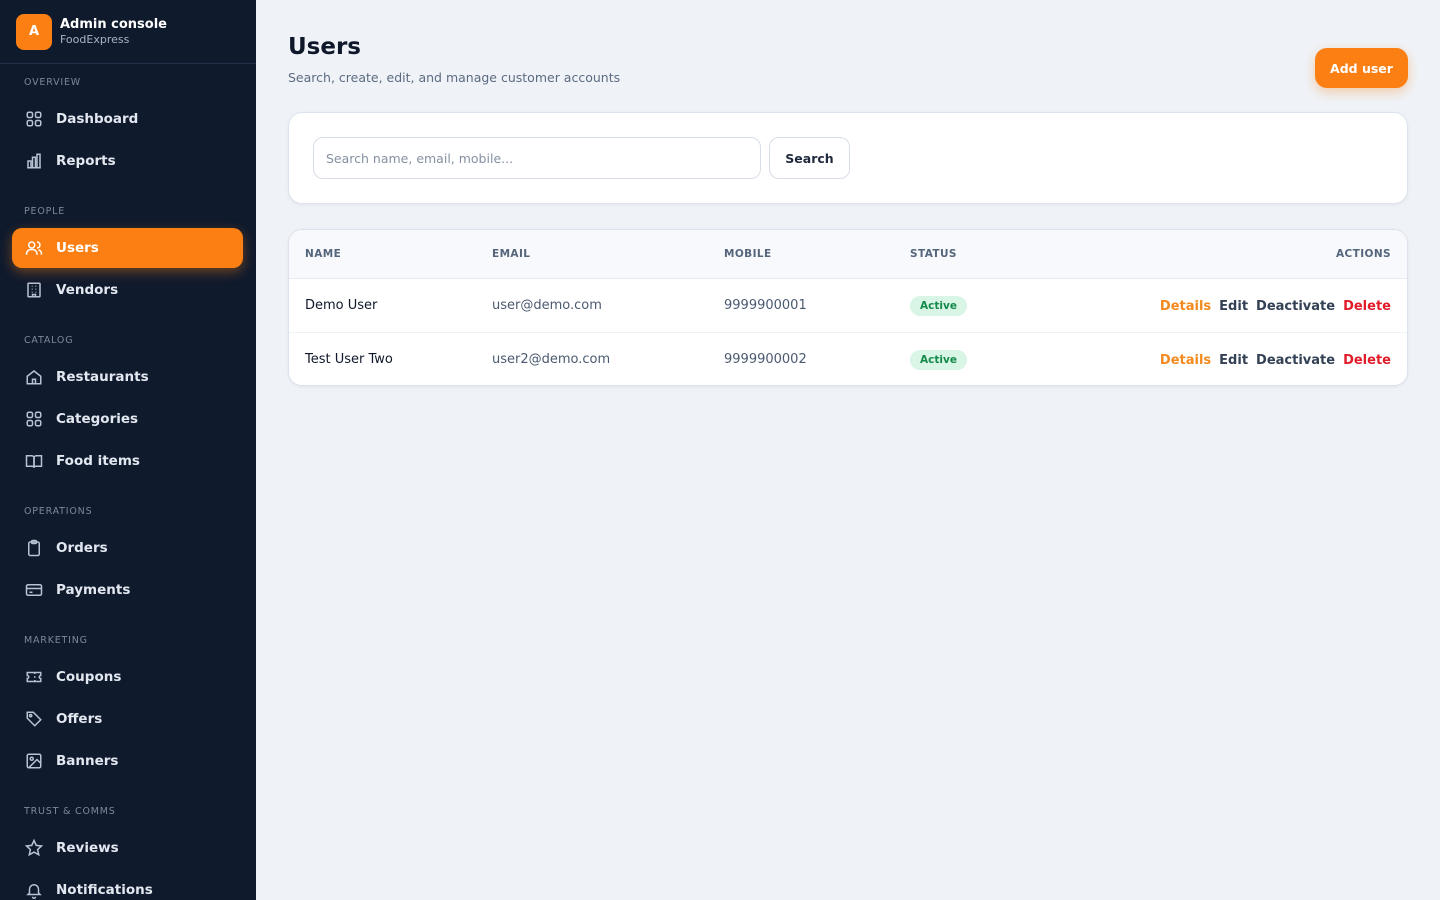 The width and height of the screenshot is (1440, 900). I want to click on sidebar-item-reports: Reports, so click(127, 161).